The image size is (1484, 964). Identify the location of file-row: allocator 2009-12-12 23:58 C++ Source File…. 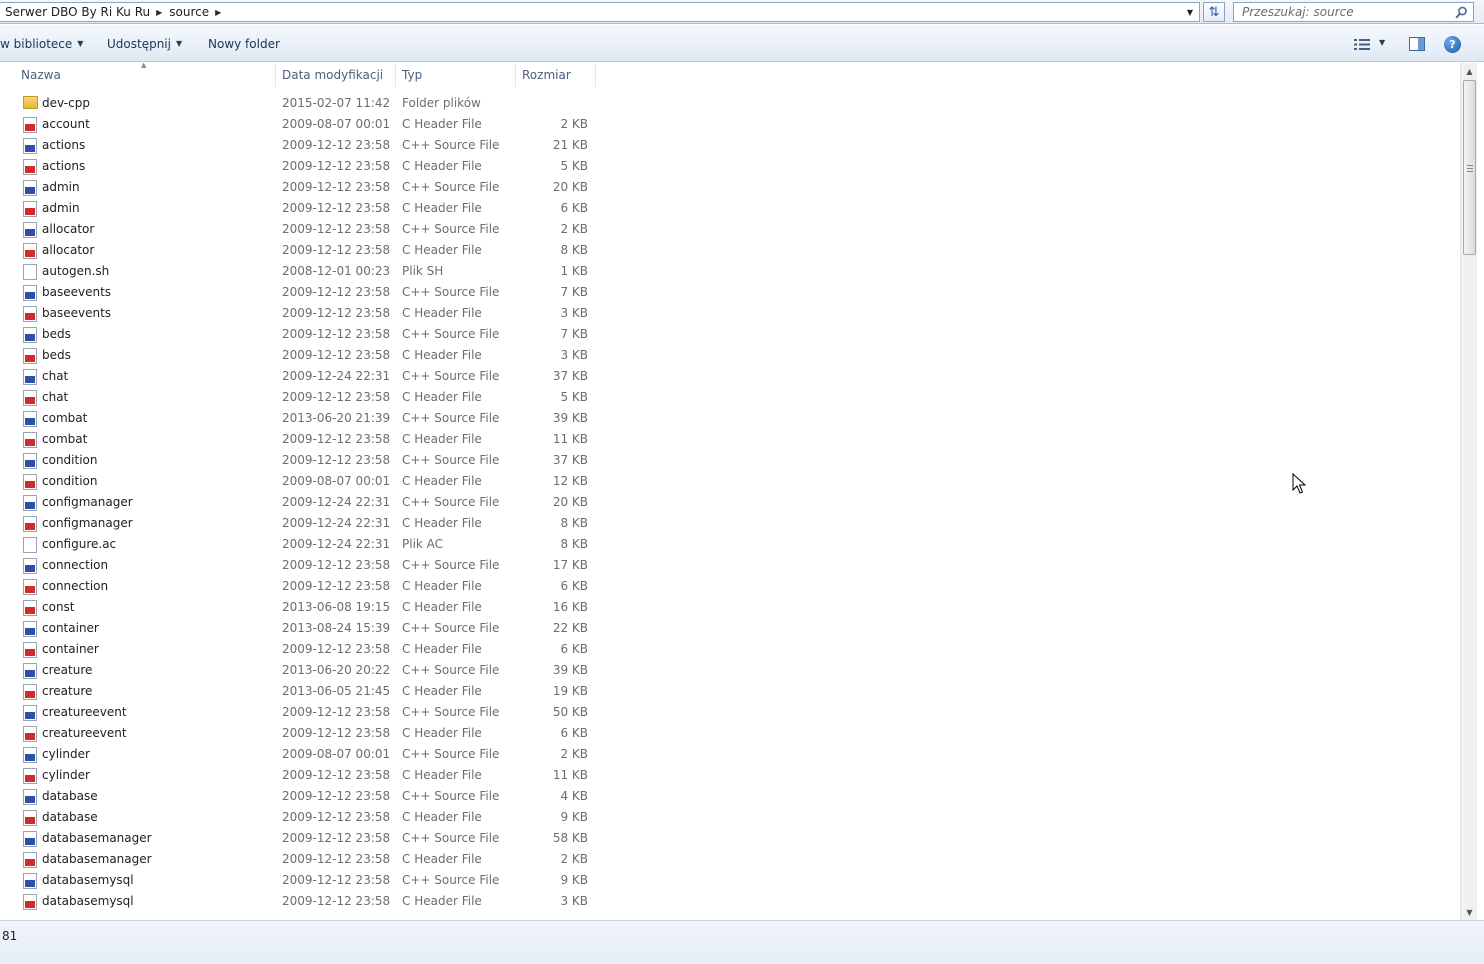
(730, 229).